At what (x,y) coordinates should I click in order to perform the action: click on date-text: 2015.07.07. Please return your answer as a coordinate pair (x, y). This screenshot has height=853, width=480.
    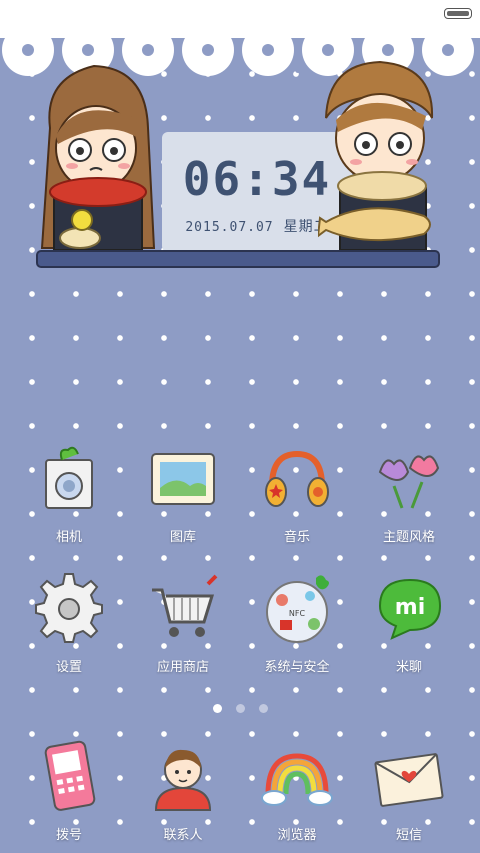
    Looking at the image, I should click on (229, 227).